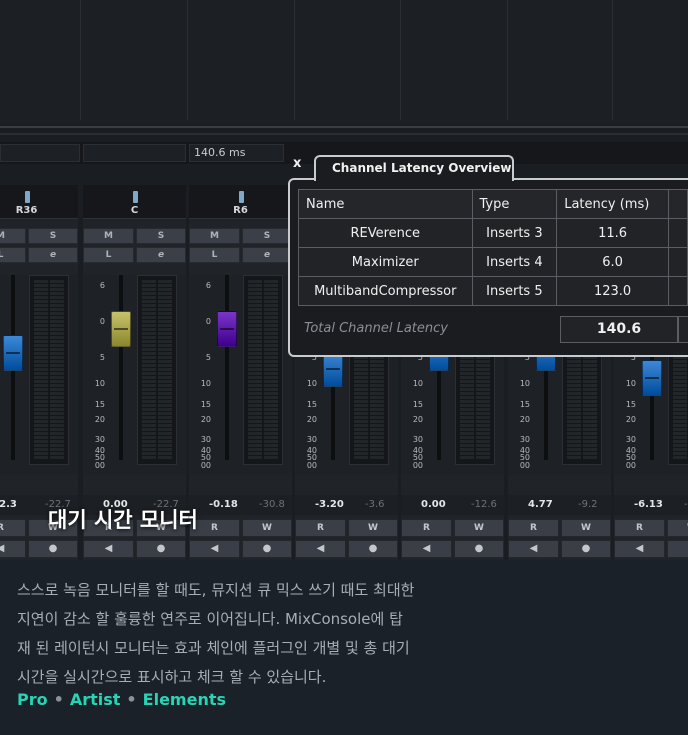 This screenshot has width=688, height=735. What do you see at coordinates (297, 163) in the screenshot?
I see `close-icon: x` at bounding box center [297, 163].